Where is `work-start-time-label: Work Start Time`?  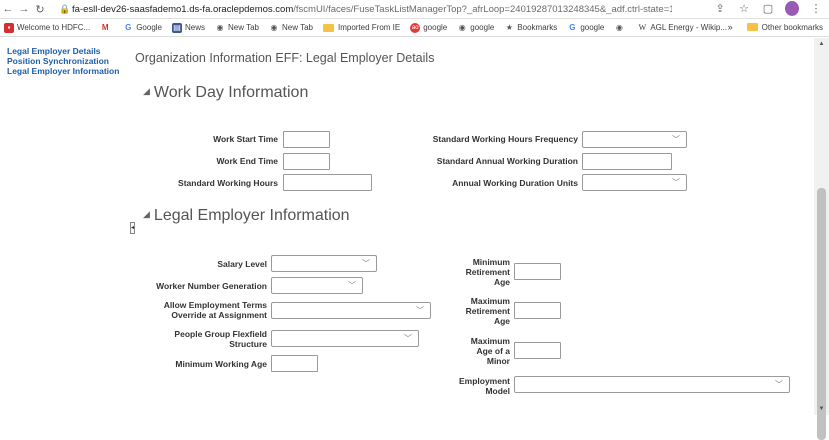 work-start-time-label: Work Start Time is located at coordinates (245, 139).